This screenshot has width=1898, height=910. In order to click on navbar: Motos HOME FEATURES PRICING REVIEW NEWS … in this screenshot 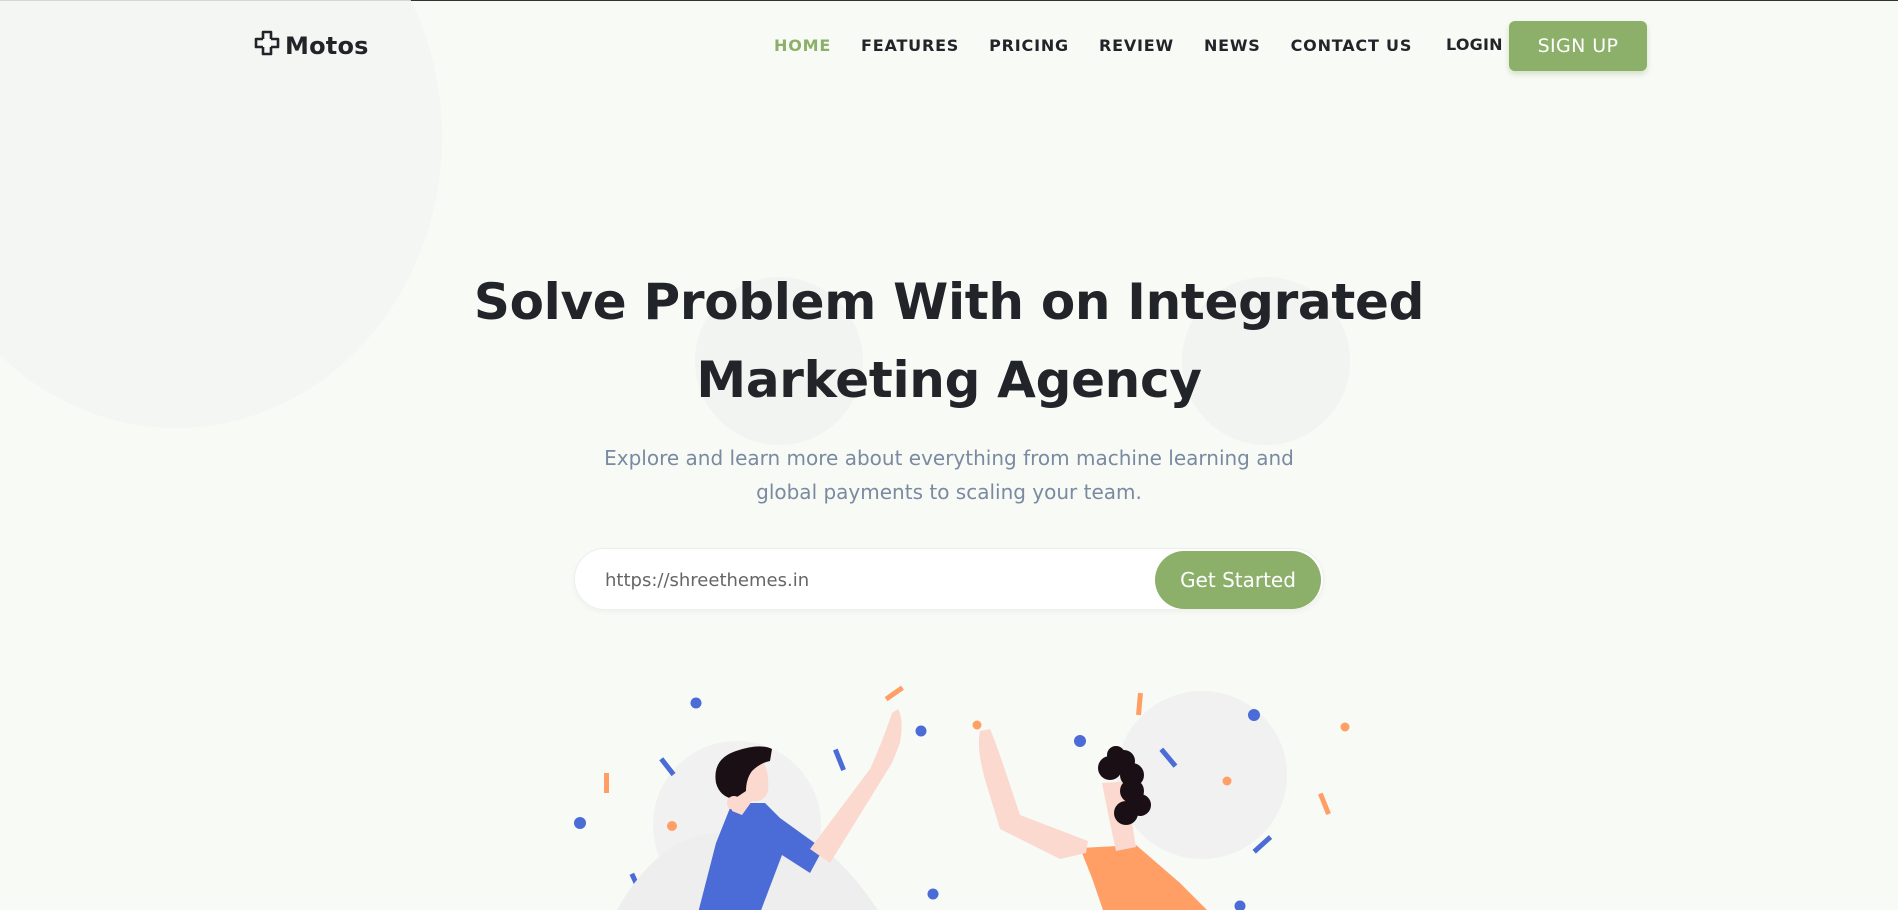, I will do `click(949, 45)`.